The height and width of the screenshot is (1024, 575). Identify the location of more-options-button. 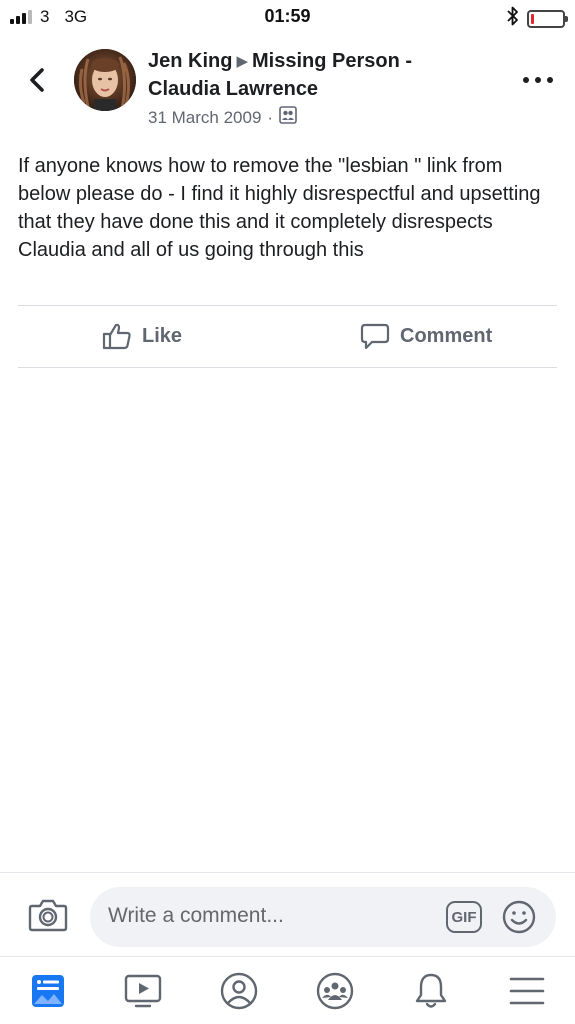
(538, 80).